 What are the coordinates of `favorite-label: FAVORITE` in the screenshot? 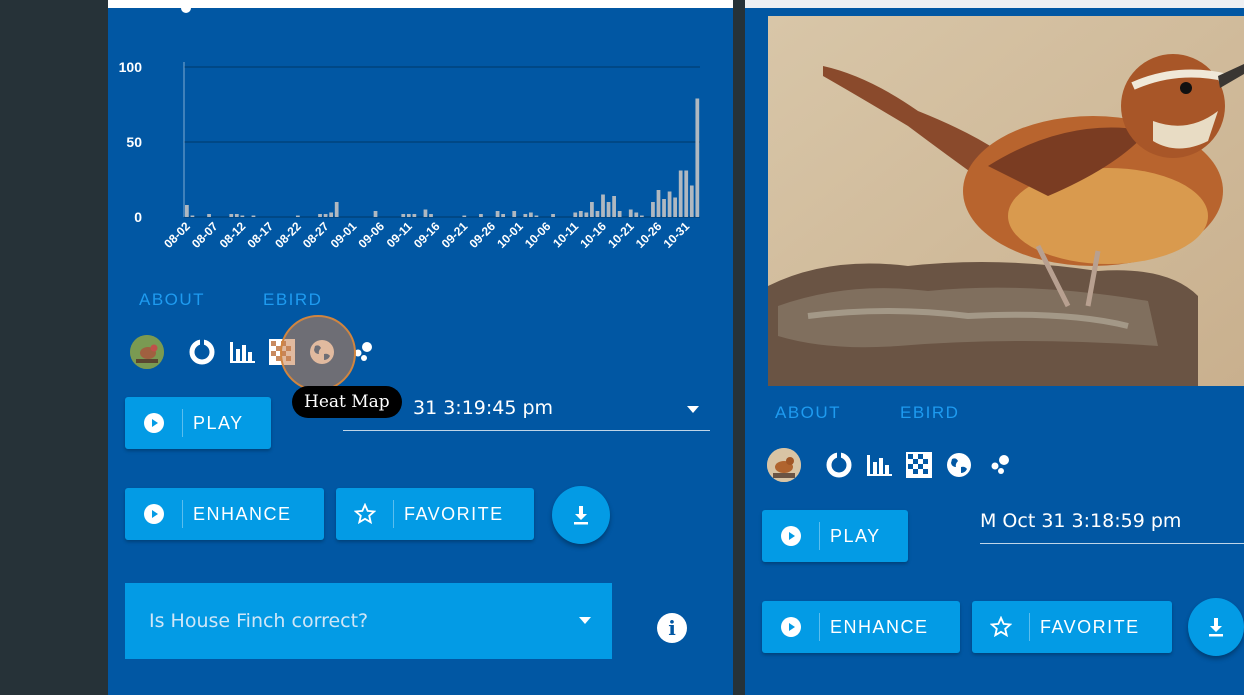 It's located at (454, 513).